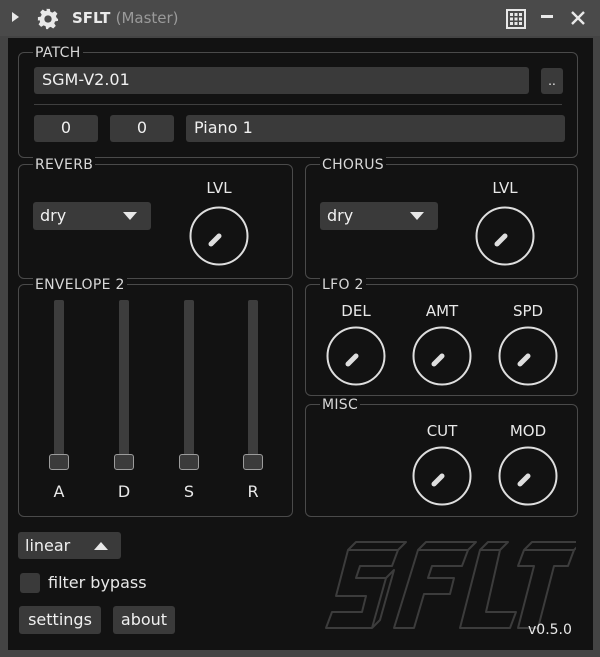  I want to click on reverb-mode-dropdown: dry, so click(92, 216).